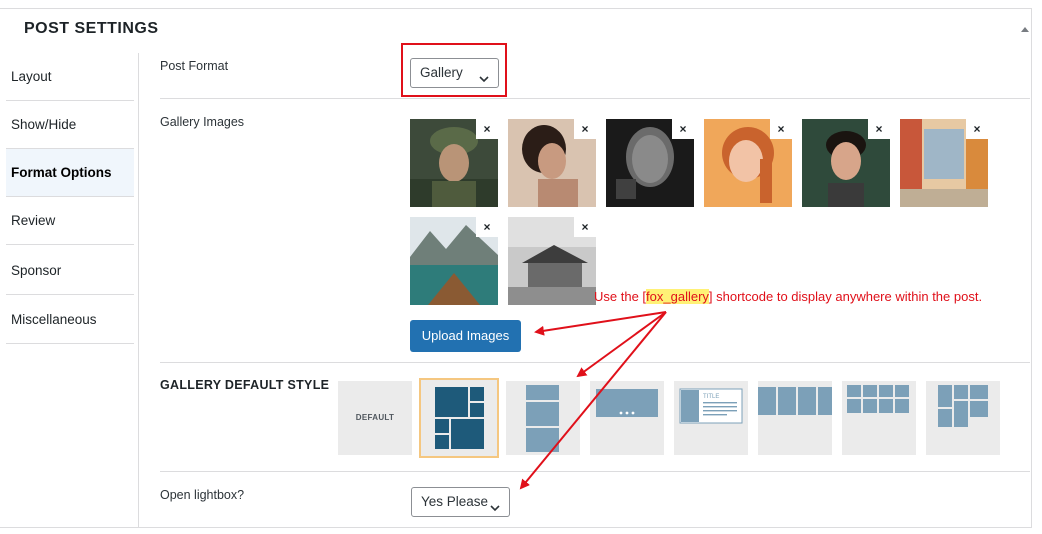 Image resolution: width=1042 pixels, height=534 pixels. I want to click on style-option-slider, so click(627, 418).